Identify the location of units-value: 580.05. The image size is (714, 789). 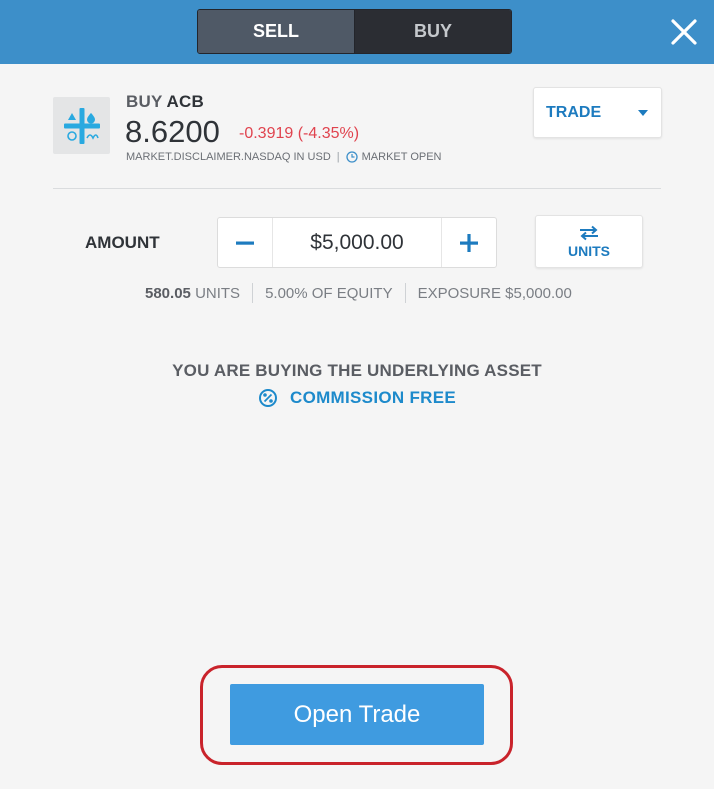
(168, 293).